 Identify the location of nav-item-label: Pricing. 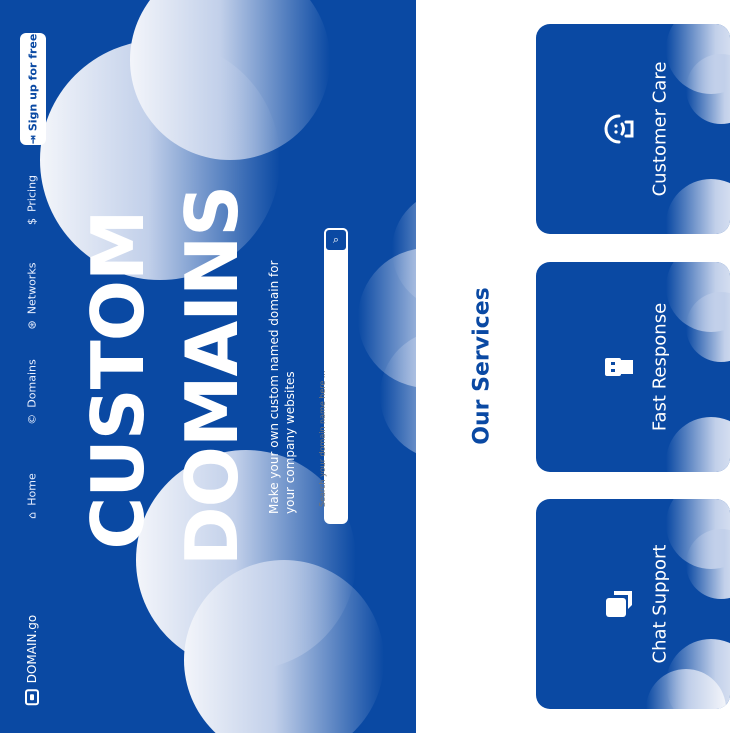
(32, 193).